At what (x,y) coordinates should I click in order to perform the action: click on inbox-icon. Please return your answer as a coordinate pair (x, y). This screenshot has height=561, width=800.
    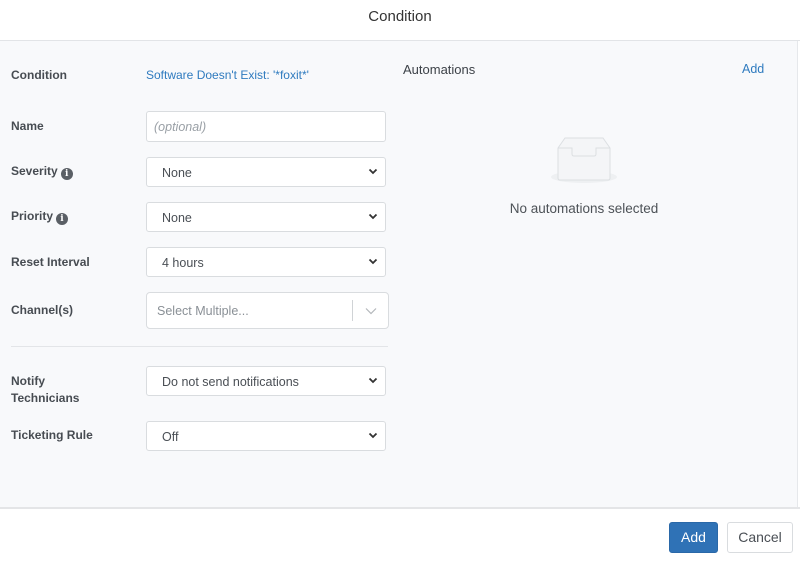
    Looking at the image, I should click on (584, 160).